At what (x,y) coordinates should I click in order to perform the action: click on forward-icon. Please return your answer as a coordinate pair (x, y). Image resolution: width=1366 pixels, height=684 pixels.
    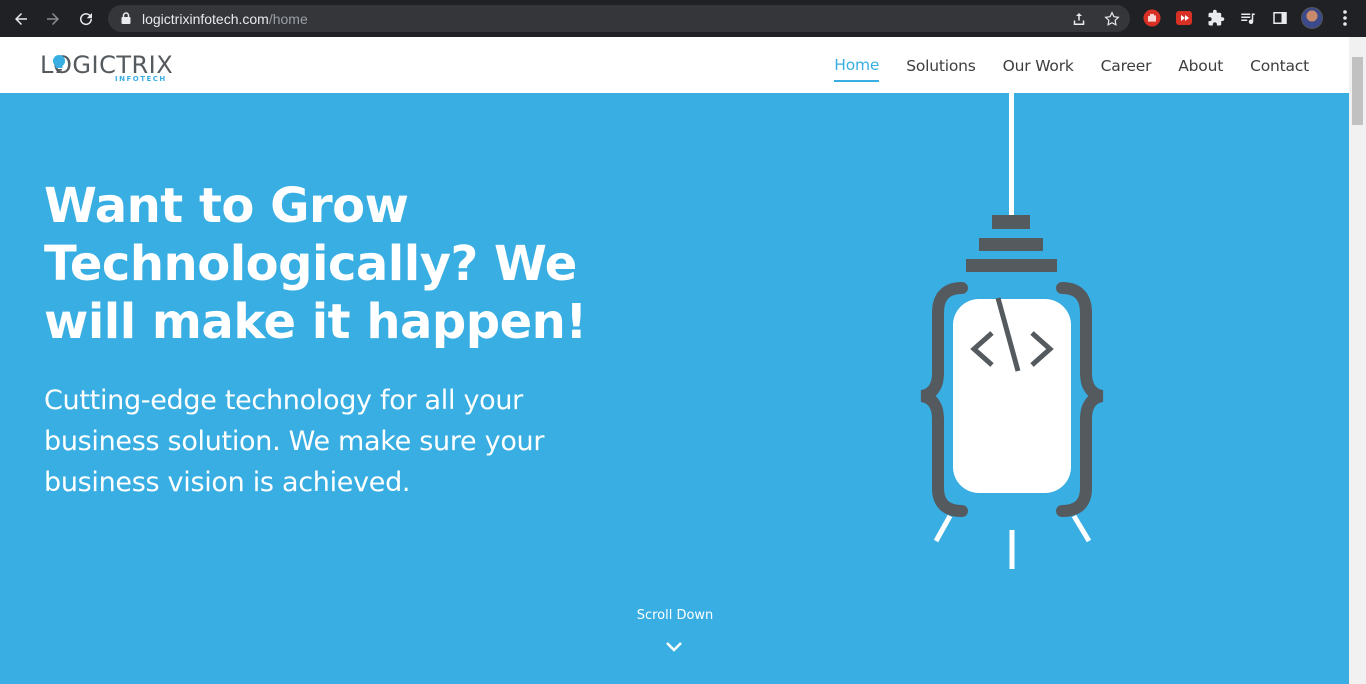
    Looking at the image, I should click on (53, 19).